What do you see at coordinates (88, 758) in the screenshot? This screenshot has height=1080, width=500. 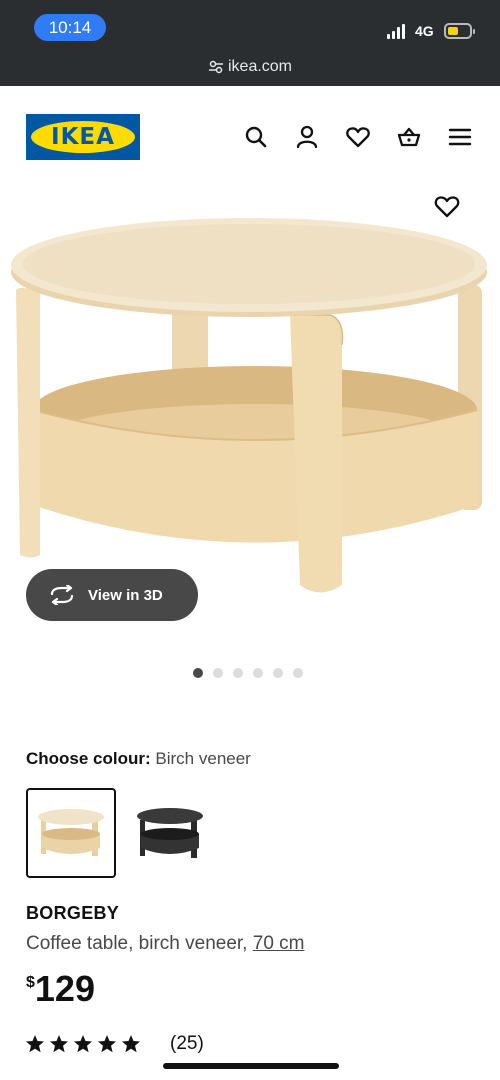 I see `colour-label: Choose colour:` at bounding box center [88, 758].